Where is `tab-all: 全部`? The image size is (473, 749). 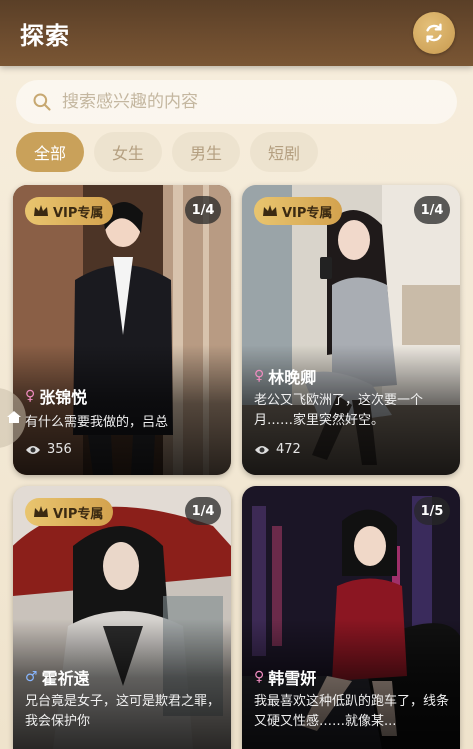
tab-all: 全部 is located at coordinates (50, 152).